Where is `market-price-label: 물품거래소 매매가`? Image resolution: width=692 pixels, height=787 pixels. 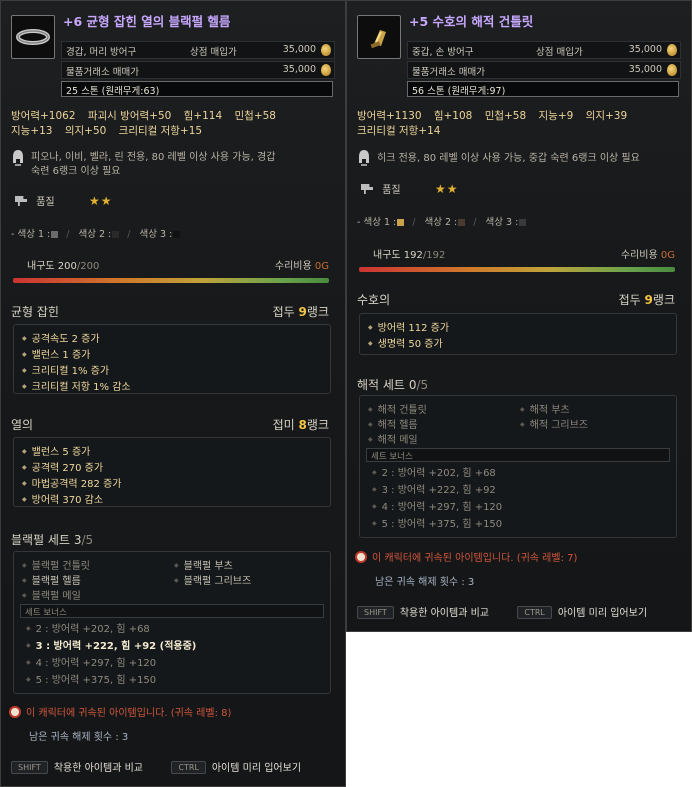 market-price-label: 물품거래소 매매가 is located at coordinates (102, 72).